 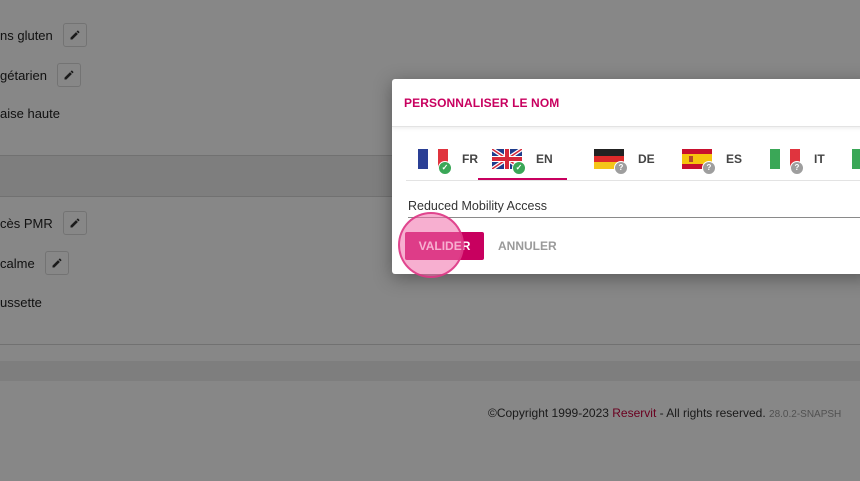 I want to click on flag-spain-icon: ?, so click(x=699, y=162).